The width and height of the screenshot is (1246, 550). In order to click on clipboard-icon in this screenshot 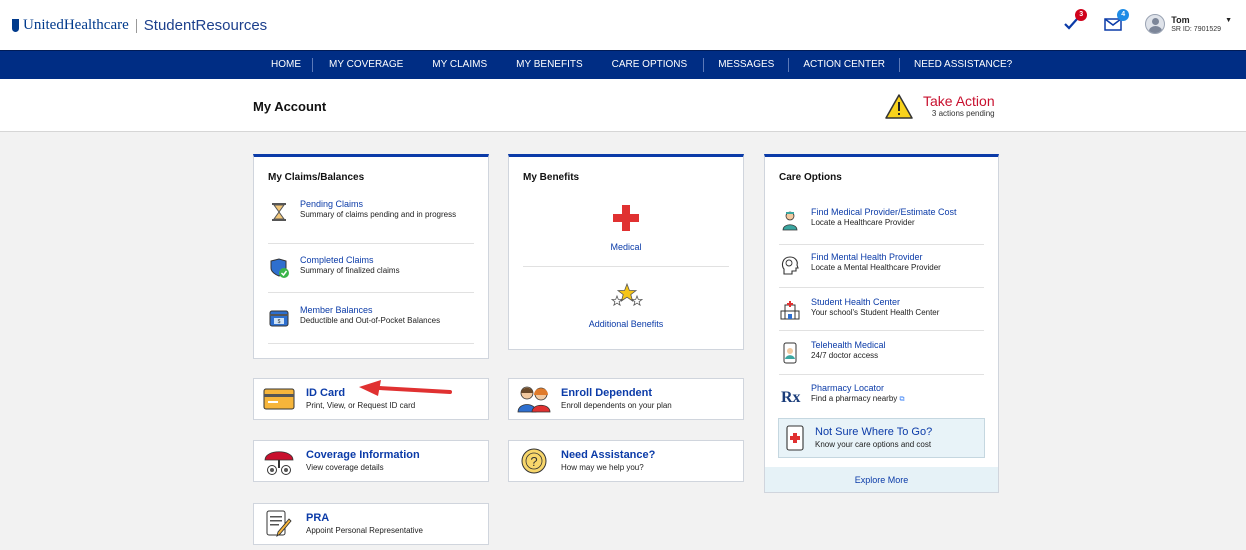, I will do `click(795, 438)`.